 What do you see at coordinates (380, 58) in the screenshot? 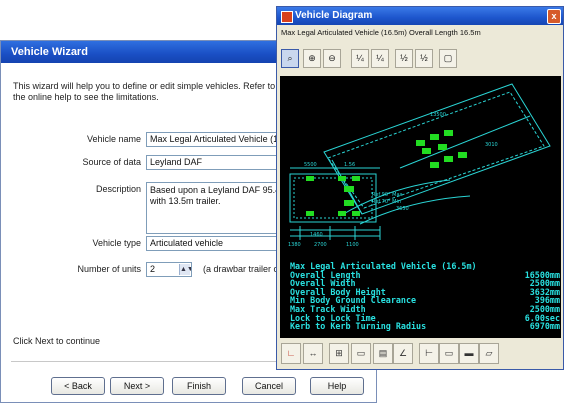
I see `zoom-b-icon: ¼` at bounding box center [380, 58].